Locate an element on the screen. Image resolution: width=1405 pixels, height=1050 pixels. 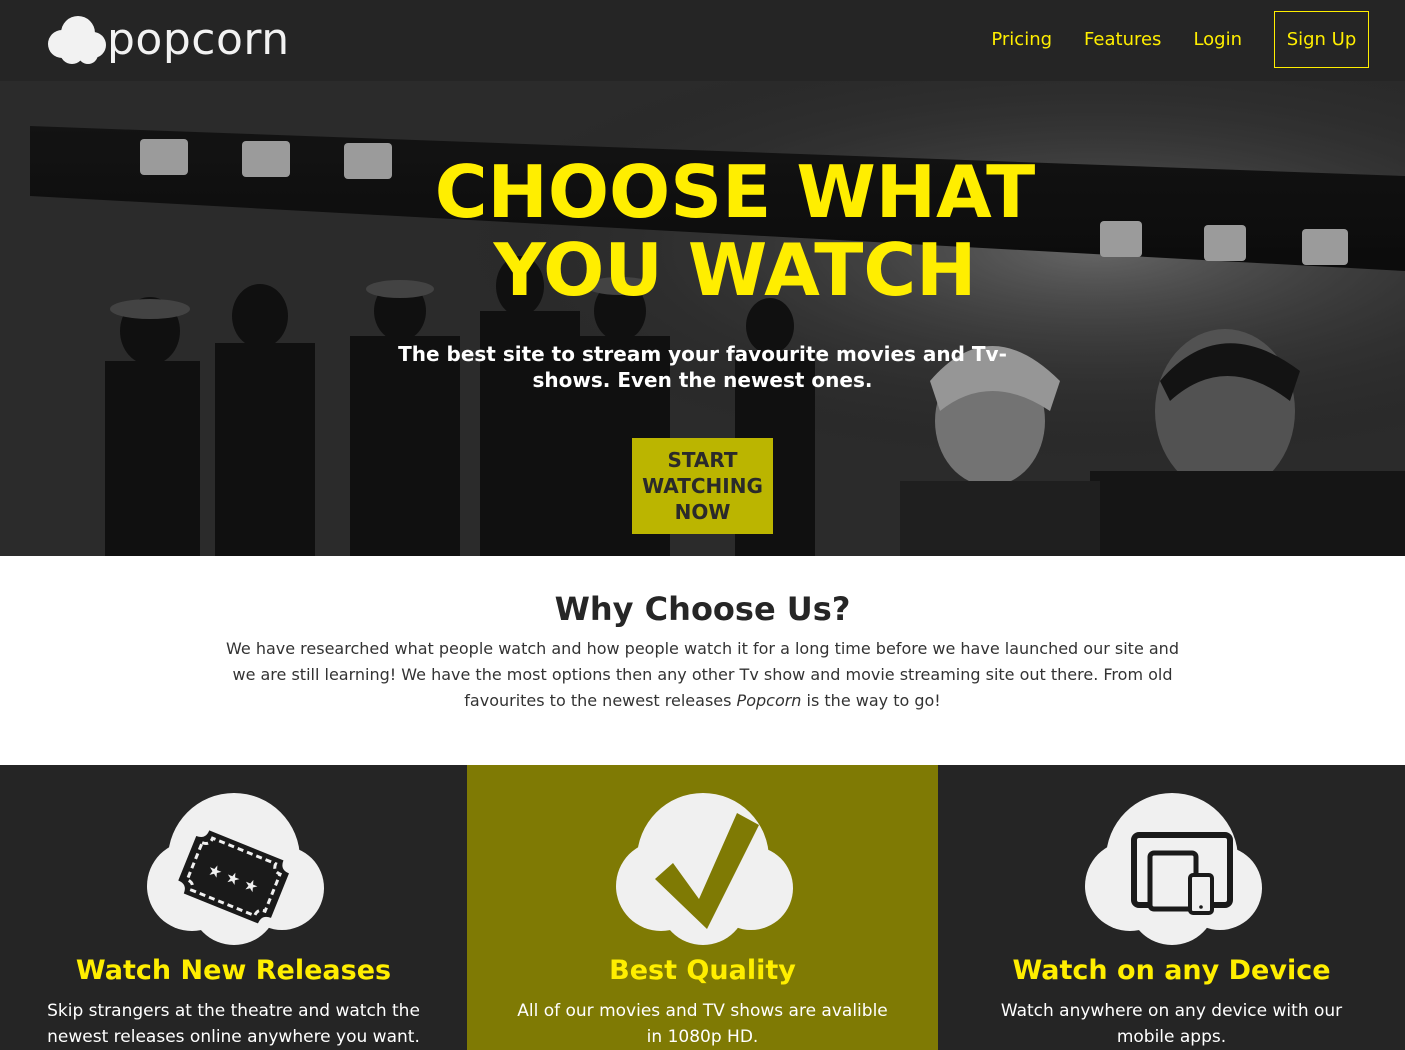
hero-title: CHOOSE WHAT YOU WATCH is located at coordinates (702, 231).